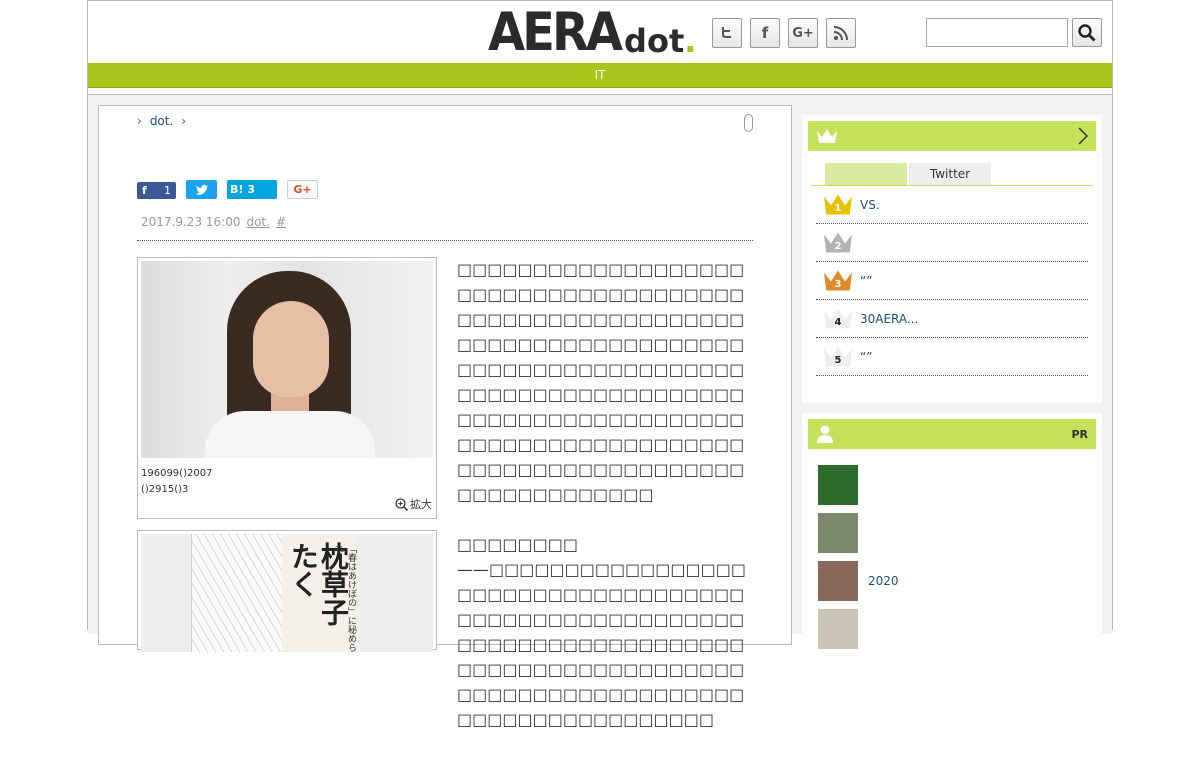  Describe the element at coordinates (445, 240) in the screenshot. I see `divider` at that location.